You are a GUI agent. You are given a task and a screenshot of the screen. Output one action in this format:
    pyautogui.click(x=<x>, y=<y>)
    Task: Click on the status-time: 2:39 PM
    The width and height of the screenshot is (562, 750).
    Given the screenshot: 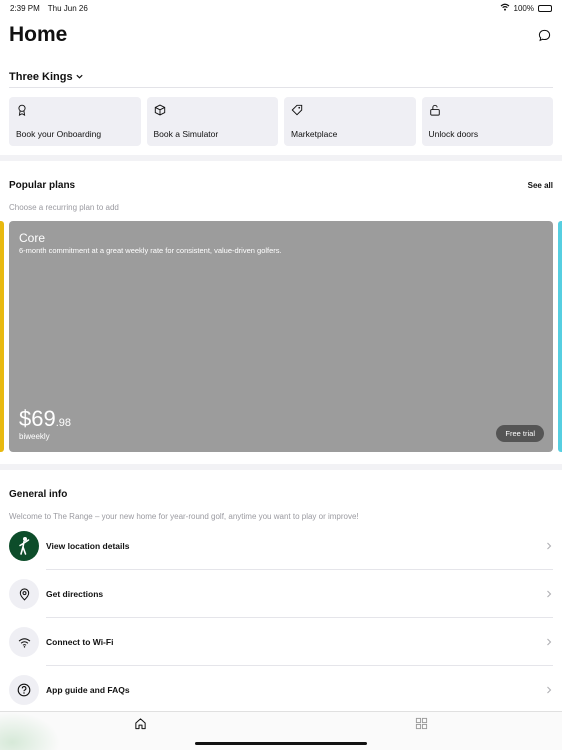 What is the action you would take?
    pyautogui.click(x=25, y=8)
    